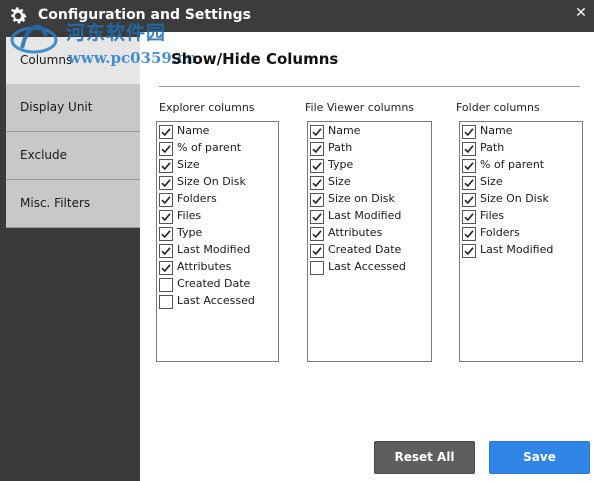 Image resolution: width=594 pixels, height=481 pixels. Describe the element at coordinates (344, 130) in the screenshot. I see `column-option-label: Name` at that location.